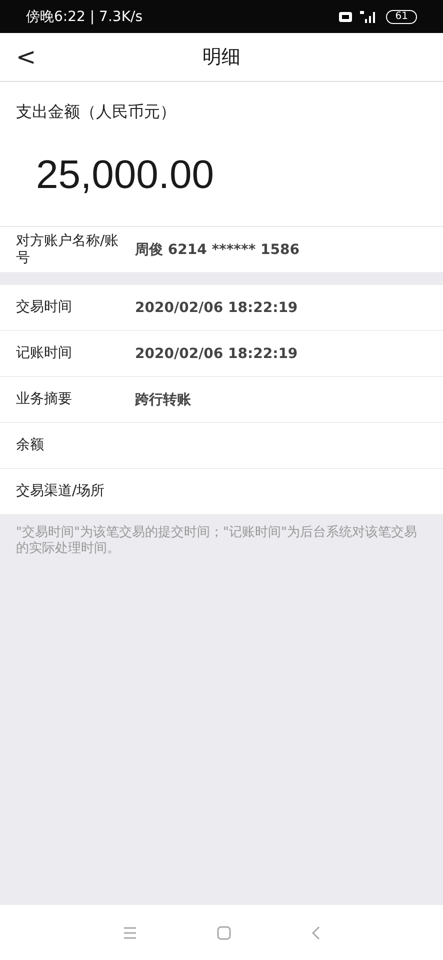 The height and width of the screenshot is (960, 443). Describe the element at coordinates (125, 175) in the screenshot. I see `amount-value: 25,000.00` at that location.